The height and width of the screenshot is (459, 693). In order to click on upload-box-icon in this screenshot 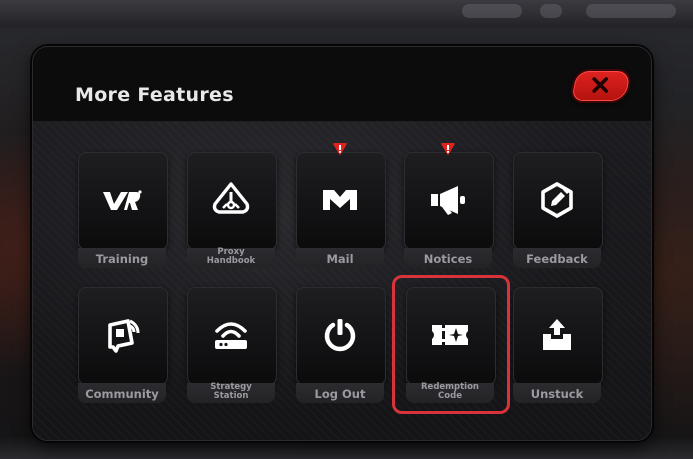, I will do `click(557, 334)`.